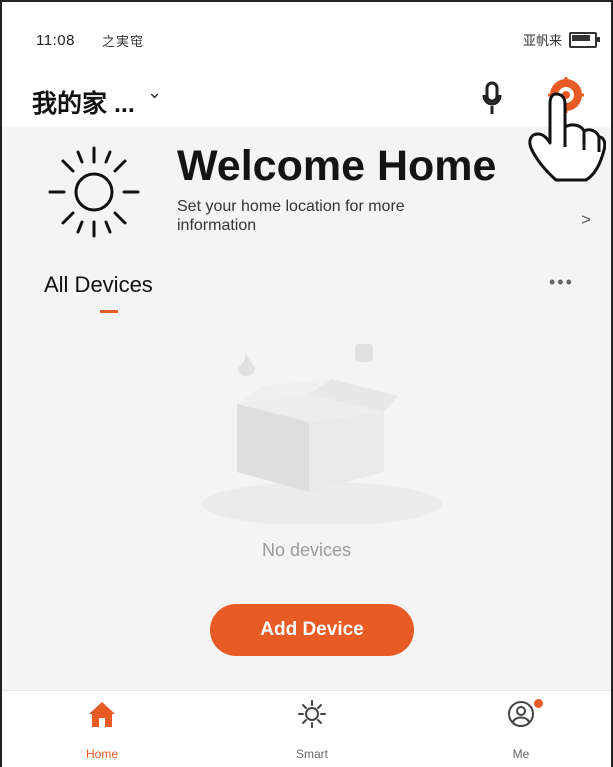 The width and height of the screenshot is (613, 767). What do you see at coordinates (521, 729) in the screenshot?
I see `nav-me: Me` at bounding box center [521, 729].